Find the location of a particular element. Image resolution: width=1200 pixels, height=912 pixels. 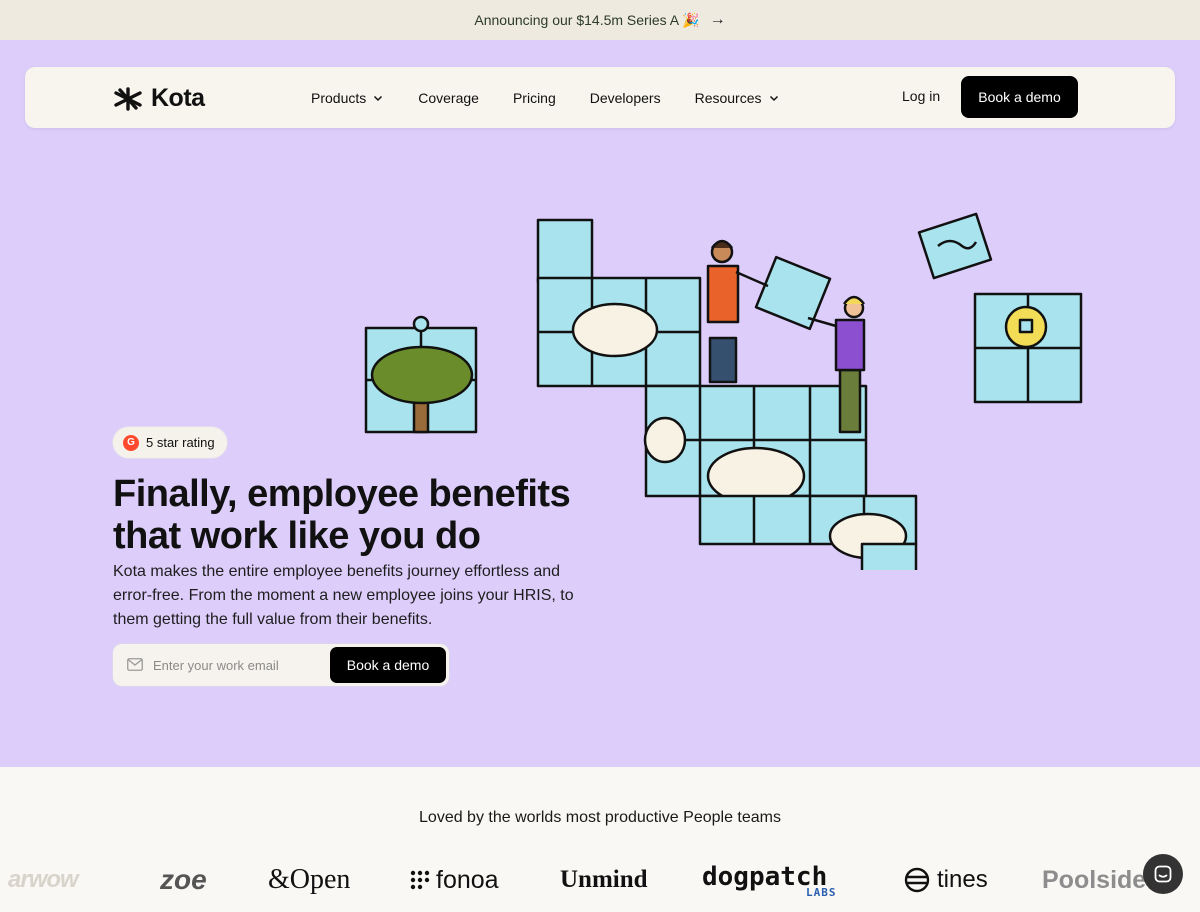

chat-launcher-button is located at coordinates (1163, 874).